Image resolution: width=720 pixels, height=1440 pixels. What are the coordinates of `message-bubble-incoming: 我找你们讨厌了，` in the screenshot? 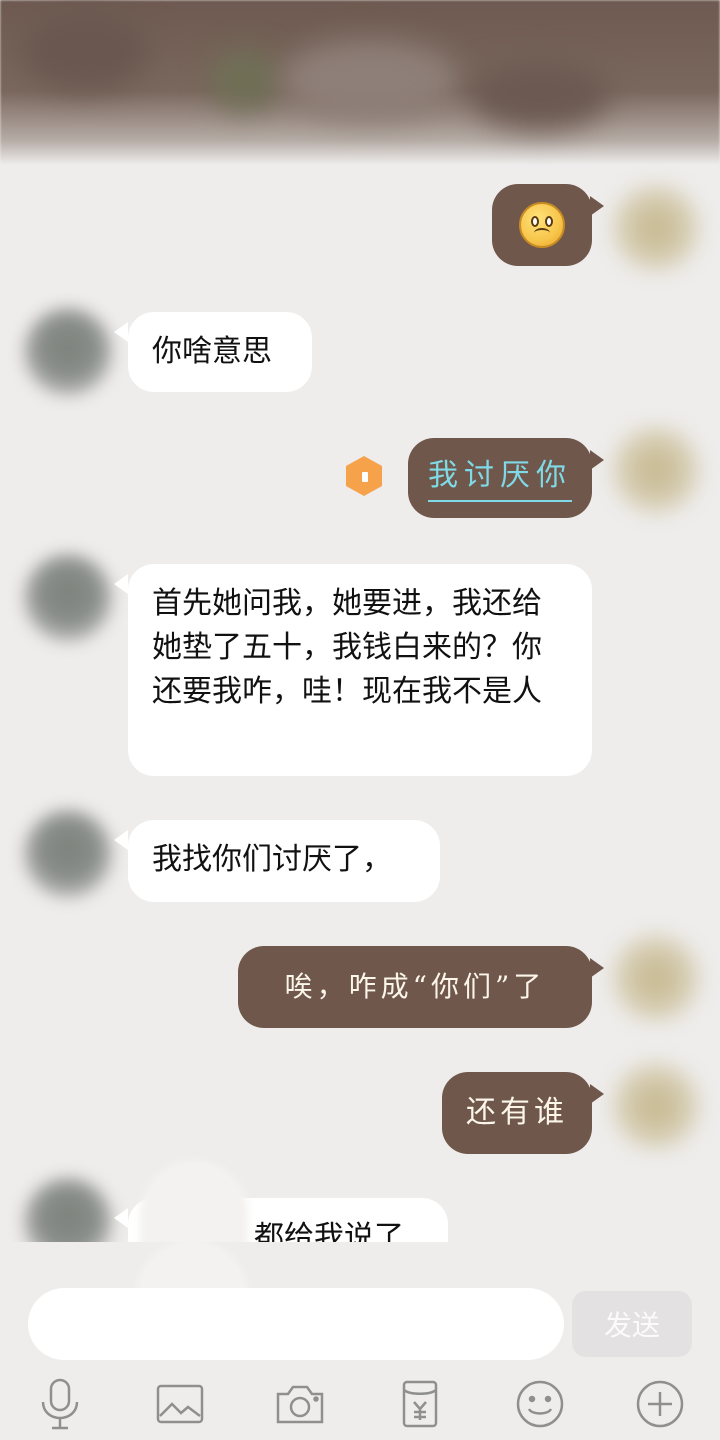 It's located at (284, 861).